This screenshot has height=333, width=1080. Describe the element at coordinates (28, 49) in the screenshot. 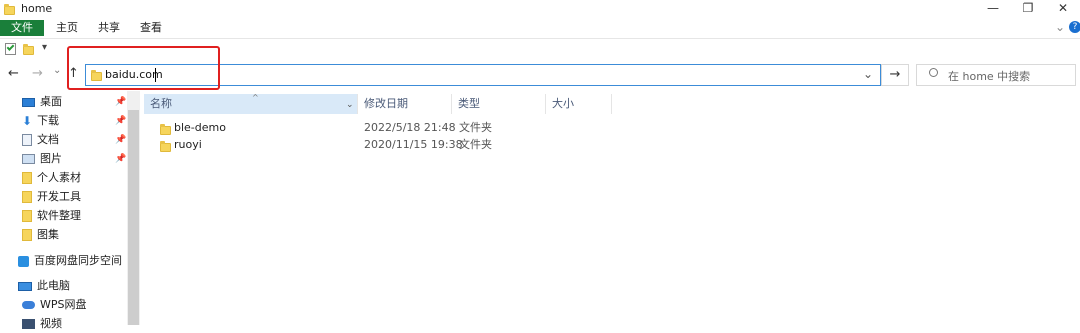

I see `new-folder-icon` at that location.